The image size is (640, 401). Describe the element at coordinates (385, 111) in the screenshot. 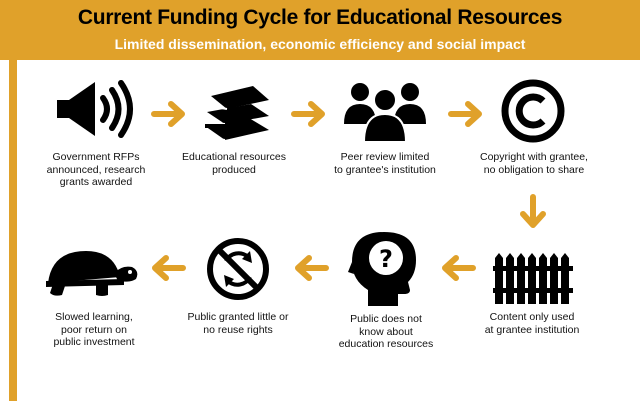

I see `people-icon` at that location.